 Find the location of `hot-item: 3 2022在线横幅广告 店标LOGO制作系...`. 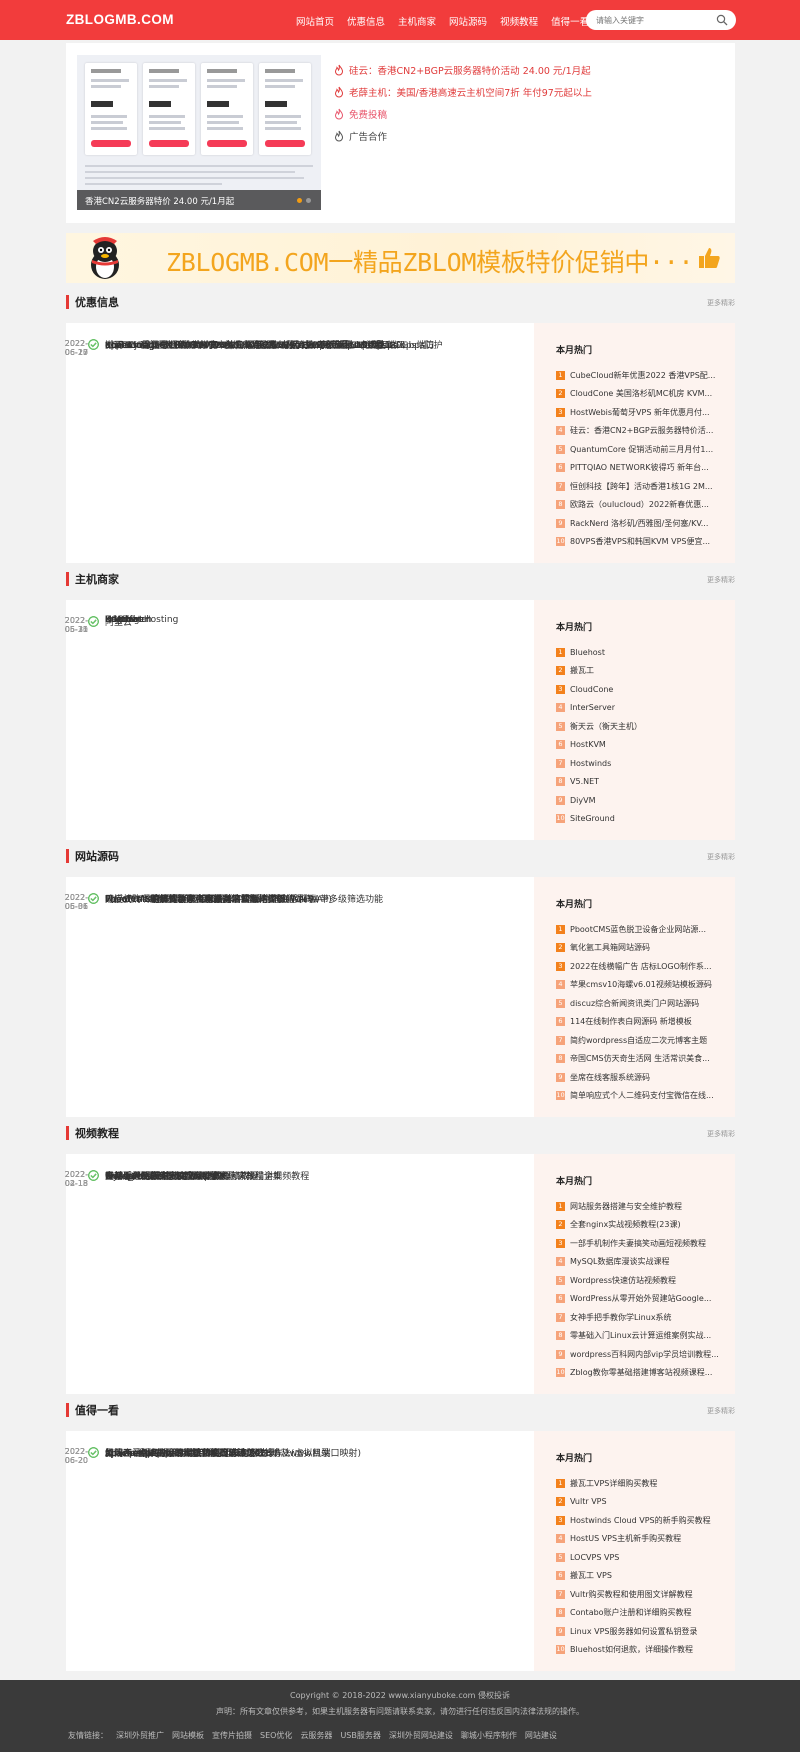

hot-item: 3 2022在线横幅广告 店标LOGO制作系... is located at coordinates (641, 966).